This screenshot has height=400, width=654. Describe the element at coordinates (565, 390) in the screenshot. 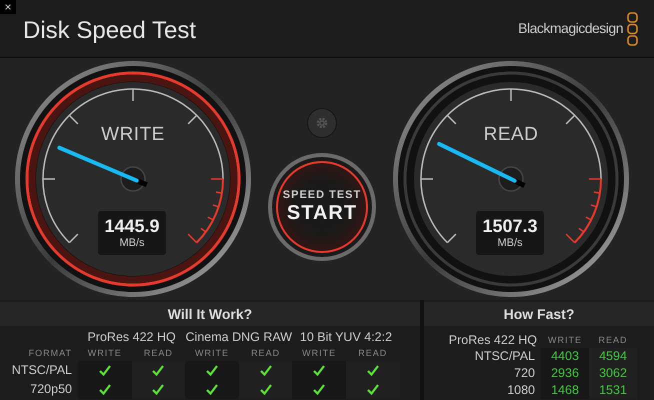

I see `table-cell: 1468` at that location.